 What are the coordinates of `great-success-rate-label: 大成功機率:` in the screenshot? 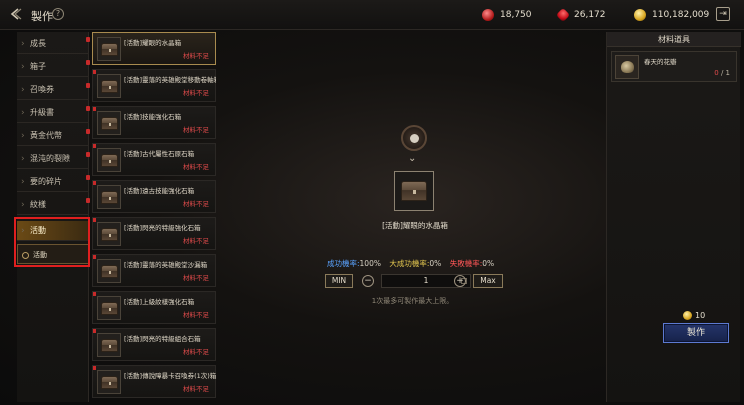 It's located at (409, 263).